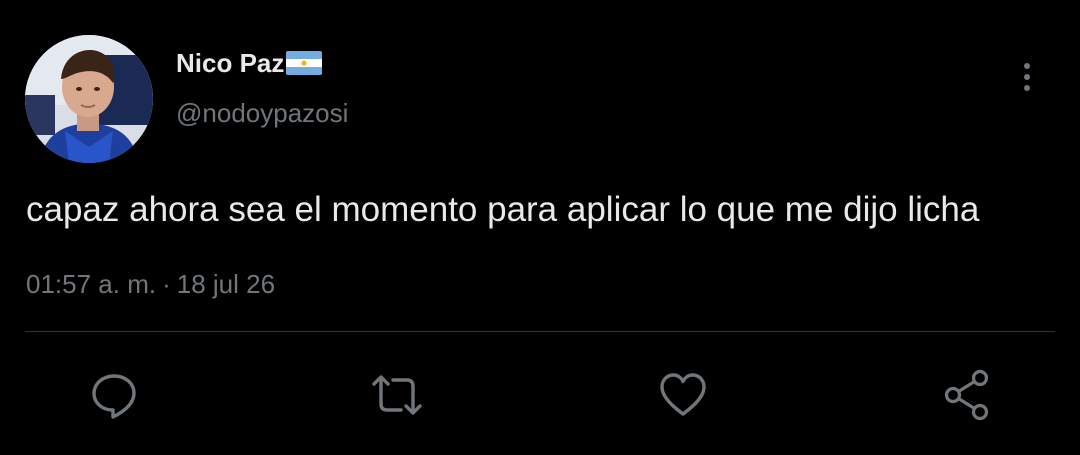 This screenshot has width=1080, height=455. Describe the element at coordinates (540, 331) in the screenshot. I see `divider` at that location.